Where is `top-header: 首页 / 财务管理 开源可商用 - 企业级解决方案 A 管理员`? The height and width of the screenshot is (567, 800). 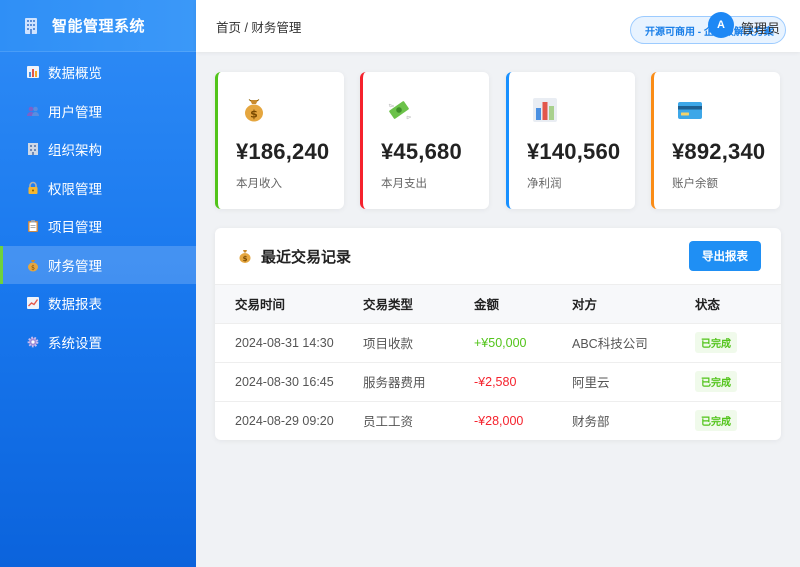 top-header: 首页 / 财务管理 开源可商用 - 企业级解决方案 A 管理员 is located at coordinates (498, 26).